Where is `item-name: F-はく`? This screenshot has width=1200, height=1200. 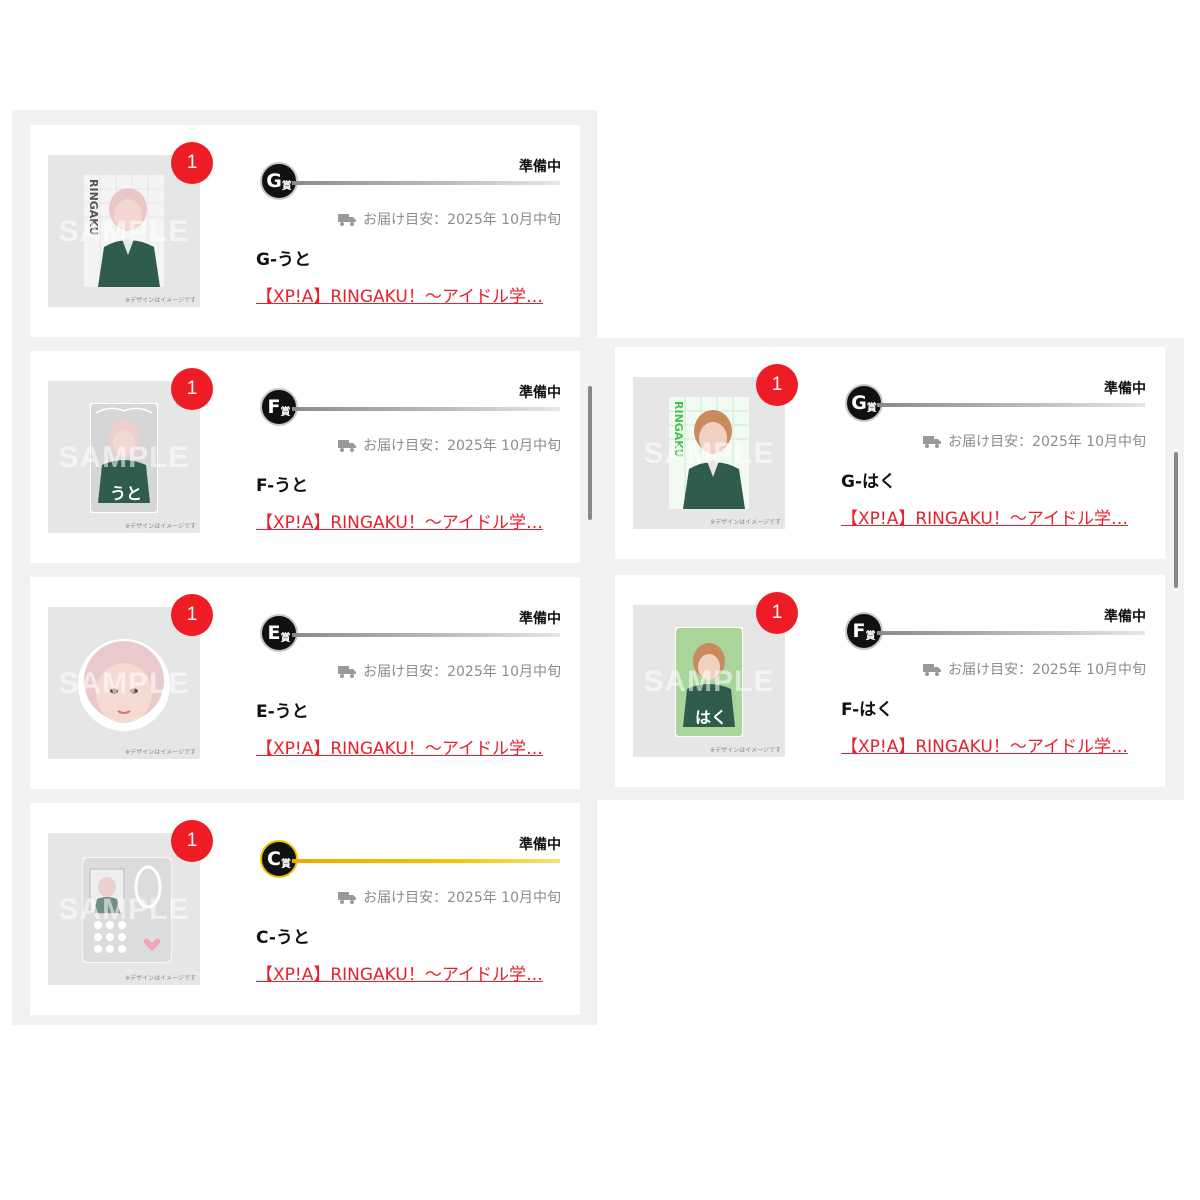 item-name: F-はく is located at coordinates (867, 710).